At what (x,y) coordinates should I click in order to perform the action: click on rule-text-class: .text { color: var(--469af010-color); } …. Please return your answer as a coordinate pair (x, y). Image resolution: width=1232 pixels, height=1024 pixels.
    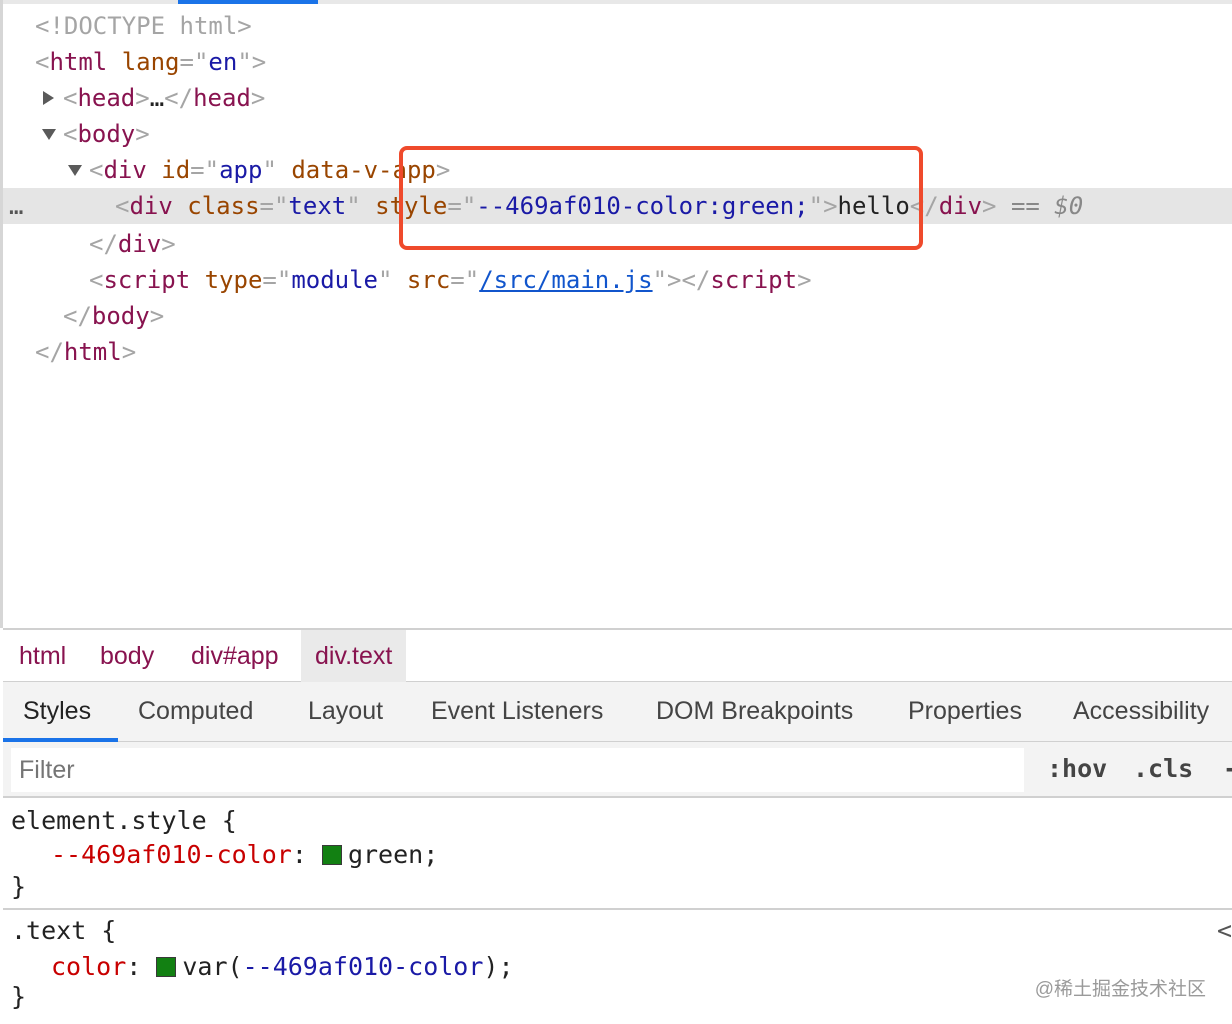
    Looking at the image, I should click on (617, 967).